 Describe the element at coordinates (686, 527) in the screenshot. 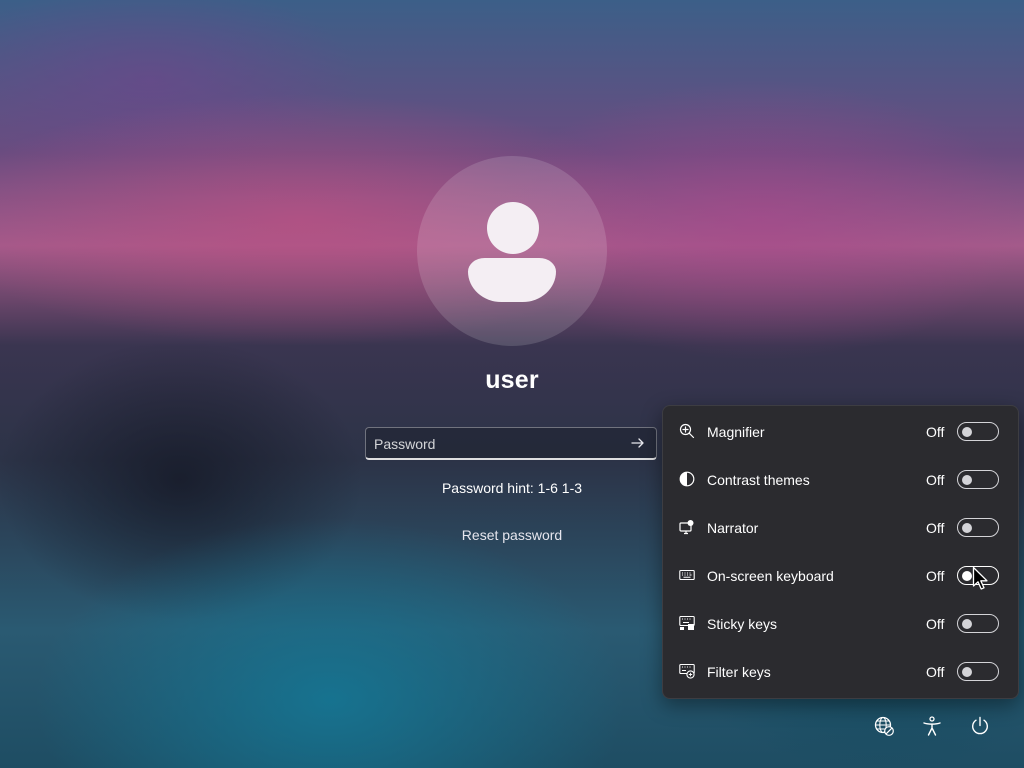

I see `narrator-icon` at that location.